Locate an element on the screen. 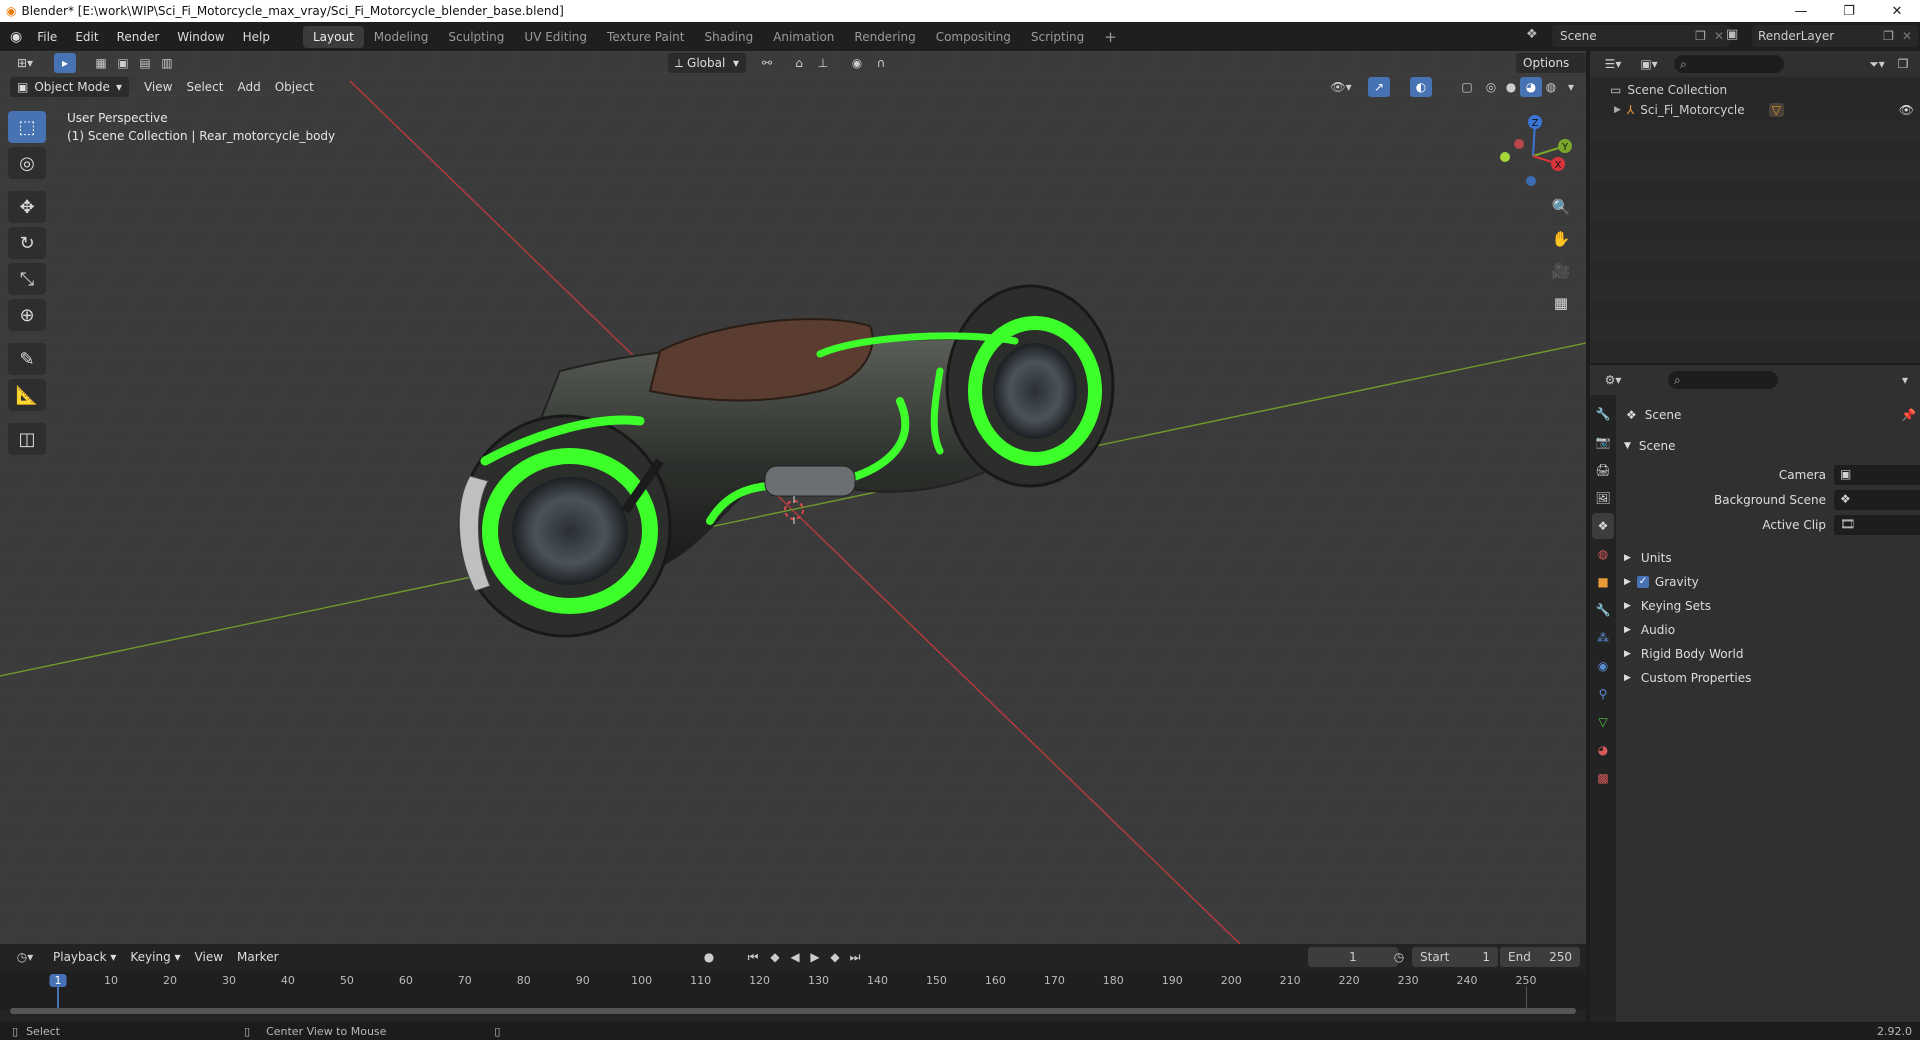 This screenshot has width=1920, height=1040. xray-icon: ▢ is located at coordinates (1467, 87).